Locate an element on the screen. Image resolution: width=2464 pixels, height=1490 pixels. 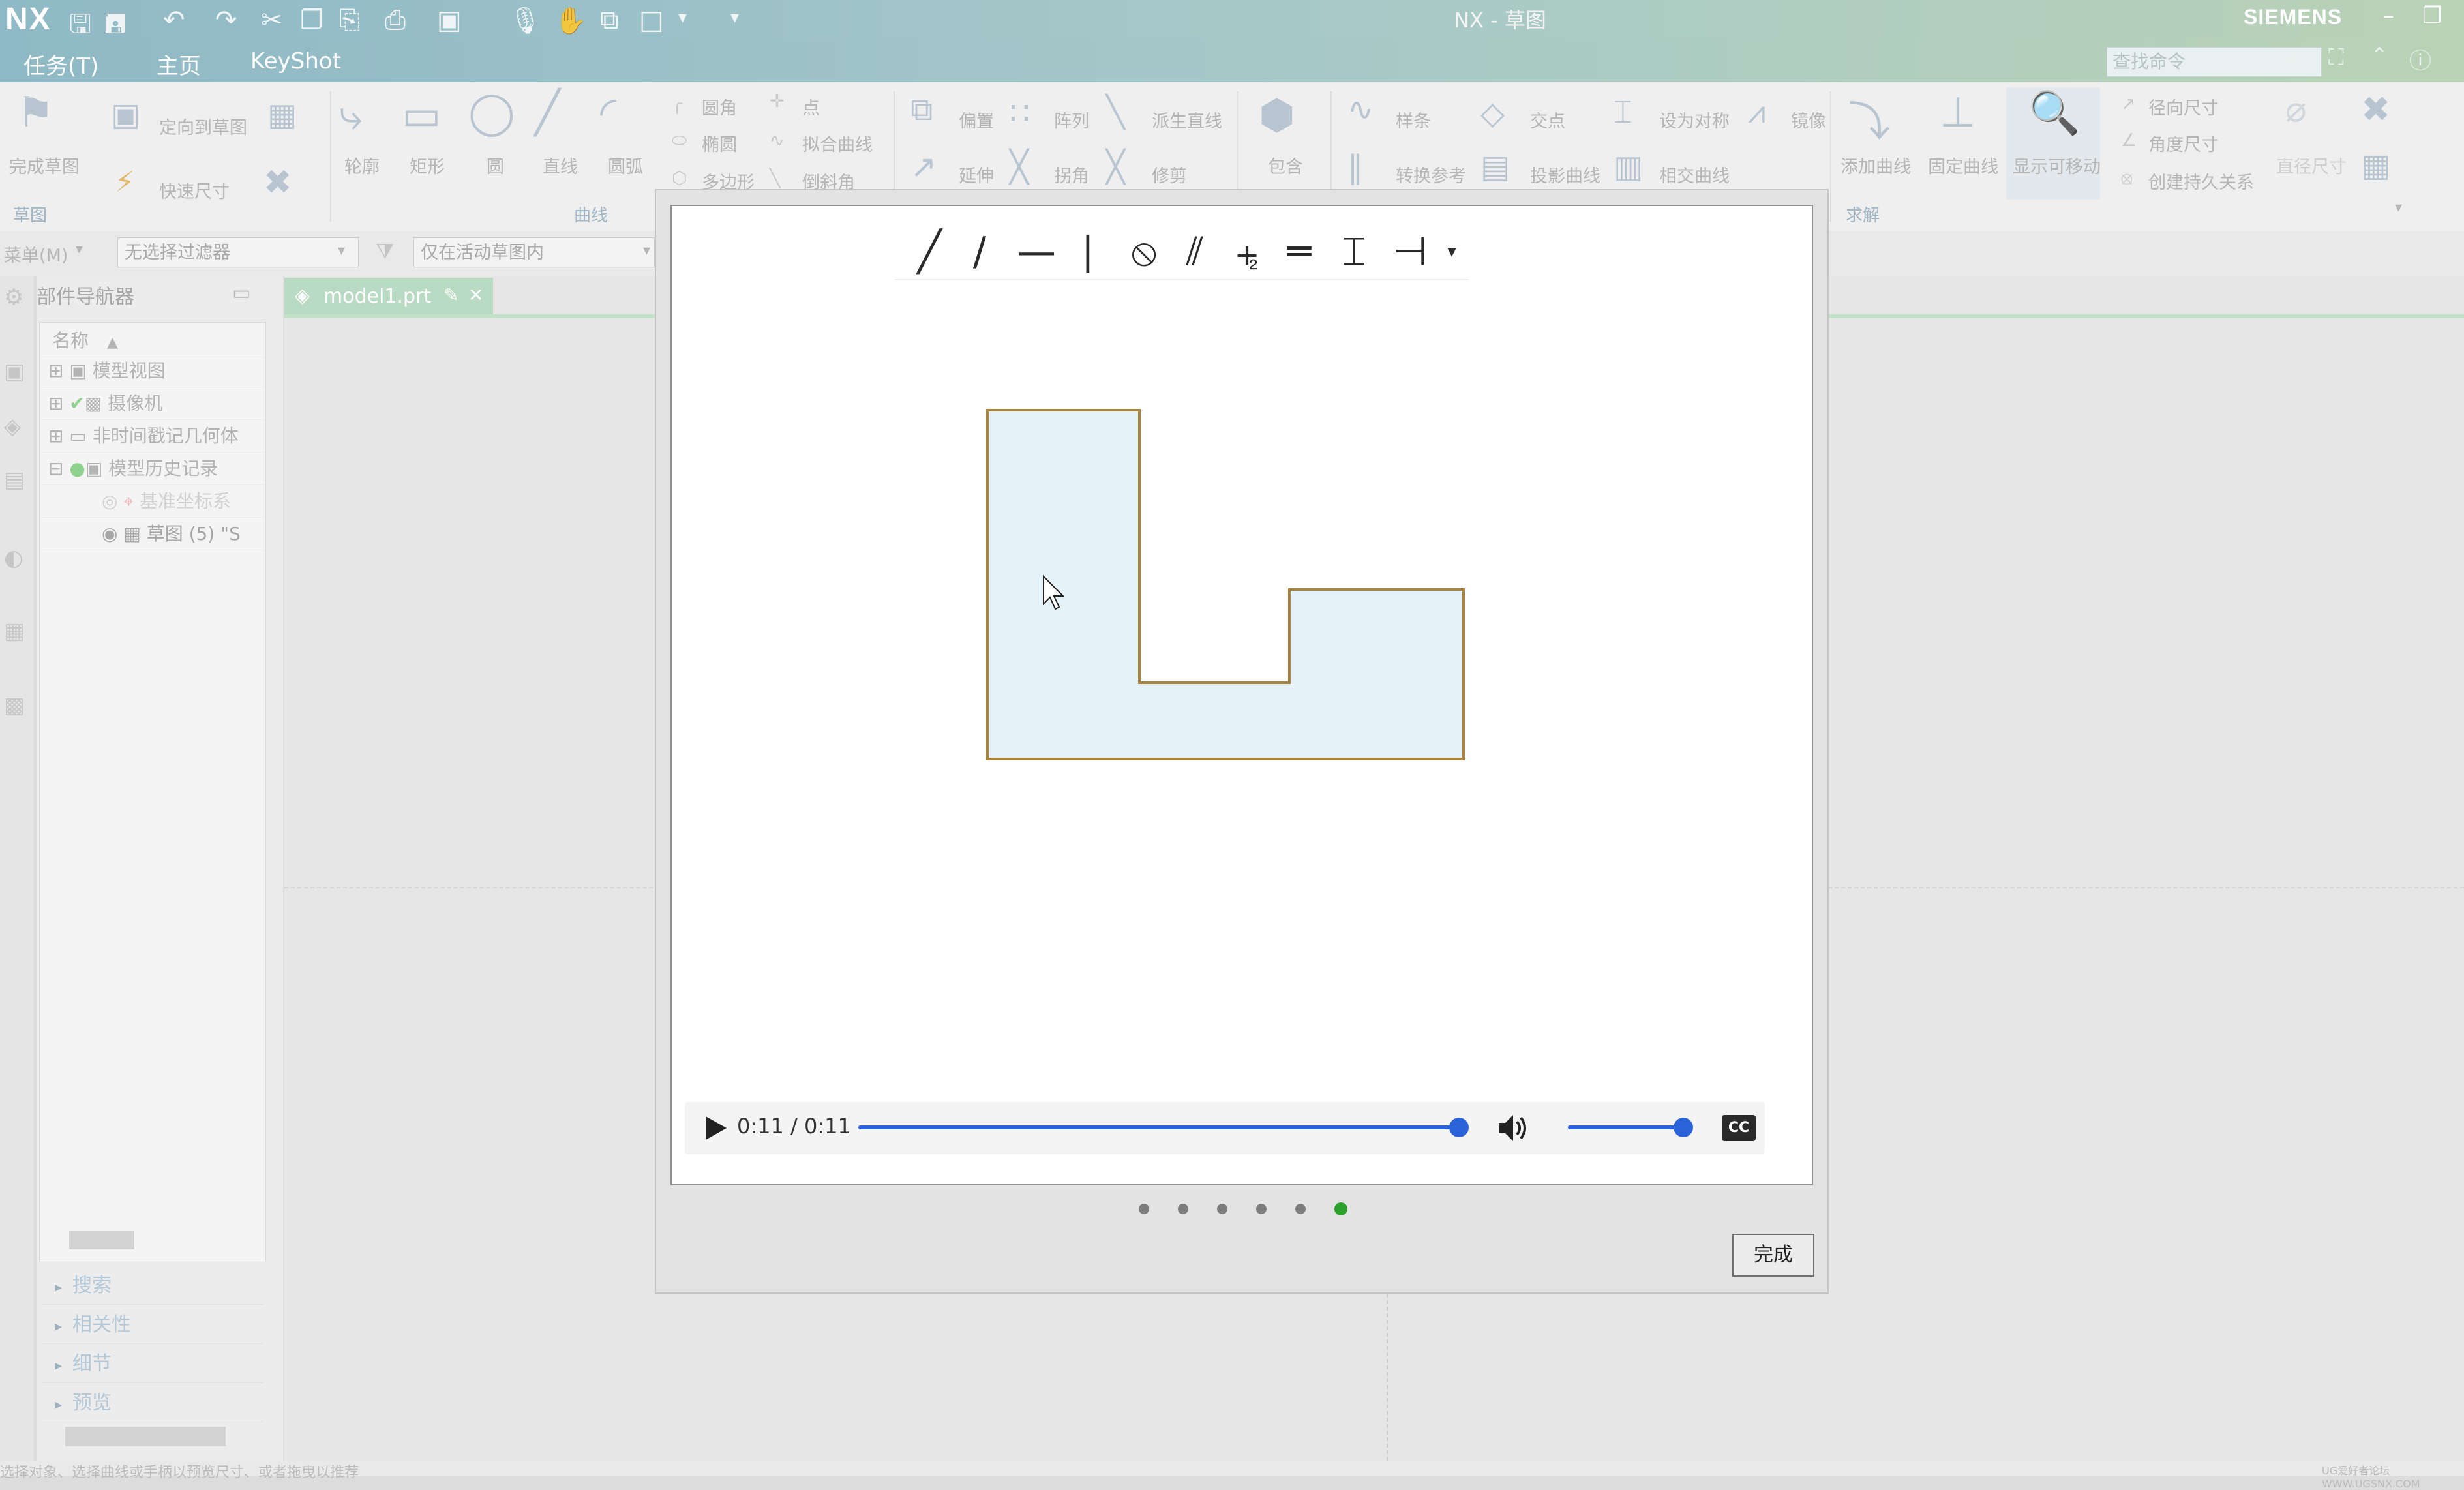
fillet-button: 圆角 is located at coordinates (719, 107).